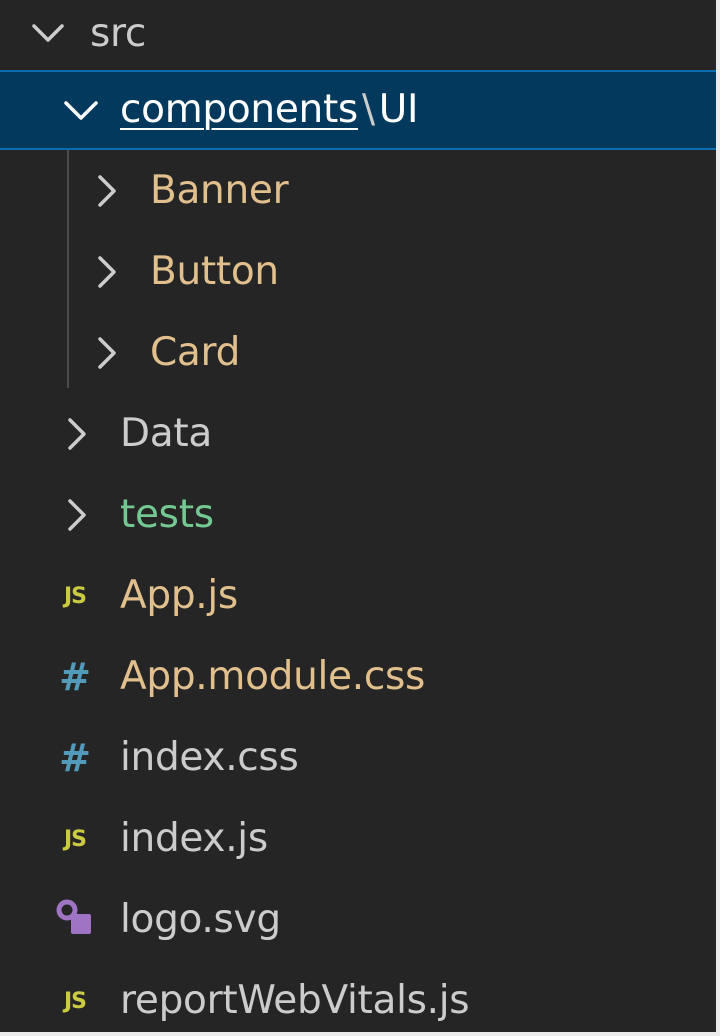 Image resolution: width=720 pixels, height=1036 pixels. I want to click on tree-item-label: Card, so click(195, 352).